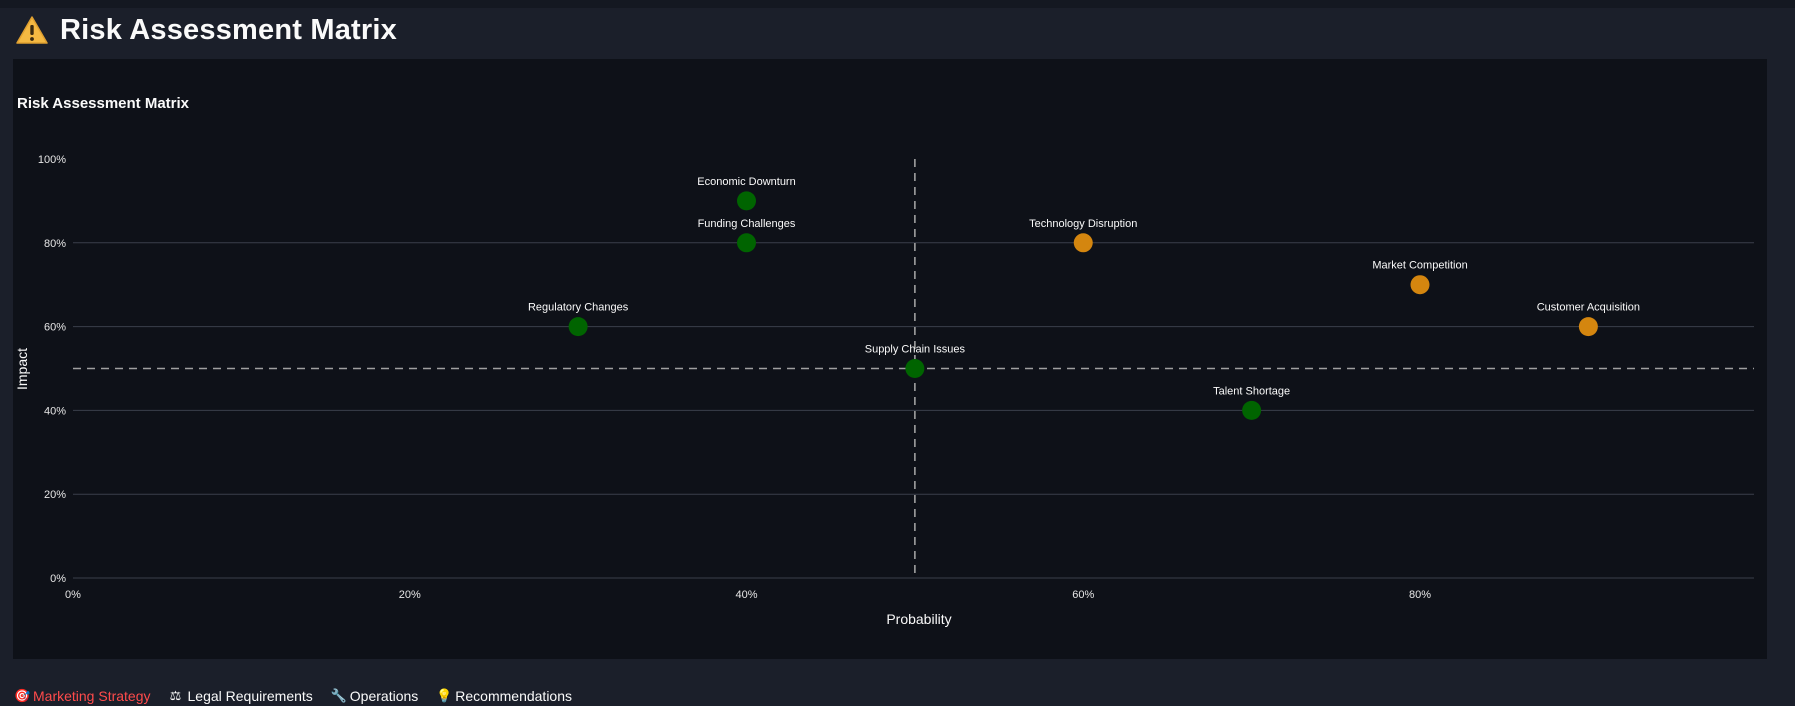  Describe the element at coordinates (410, 595) in the screenshot. I see `x-tick-label: 20%` at that location.